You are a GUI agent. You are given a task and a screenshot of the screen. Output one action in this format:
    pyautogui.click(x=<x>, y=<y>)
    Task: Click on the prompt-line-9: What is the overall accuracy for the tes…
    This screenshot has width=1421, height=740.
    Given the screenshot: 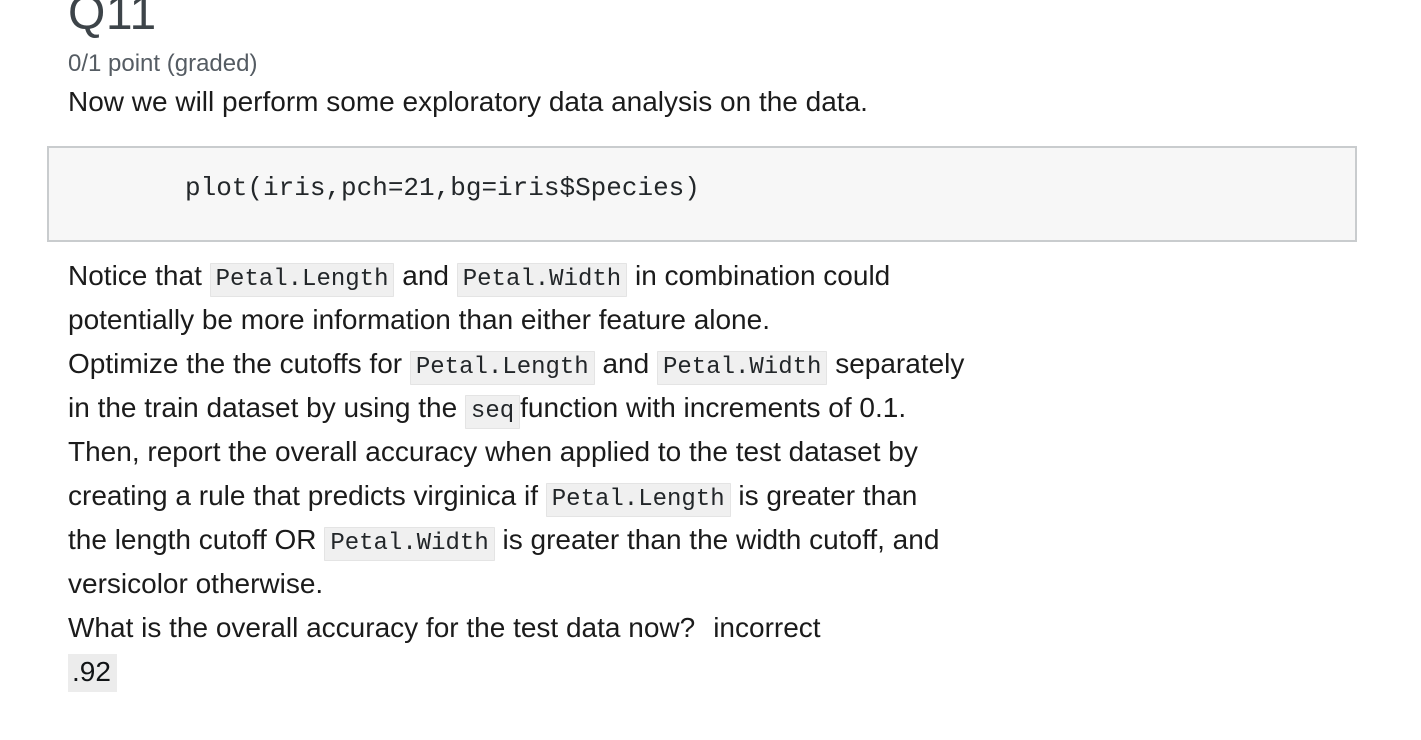 What is the action you would take?
    pyautogui.click(x=698, y=628)
    